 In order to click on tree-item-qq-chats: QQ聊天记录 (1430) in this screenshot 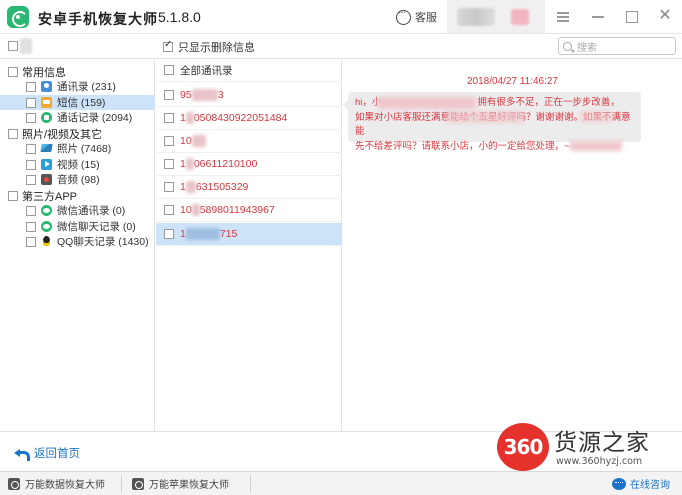, I will do `click(77, 241)`.